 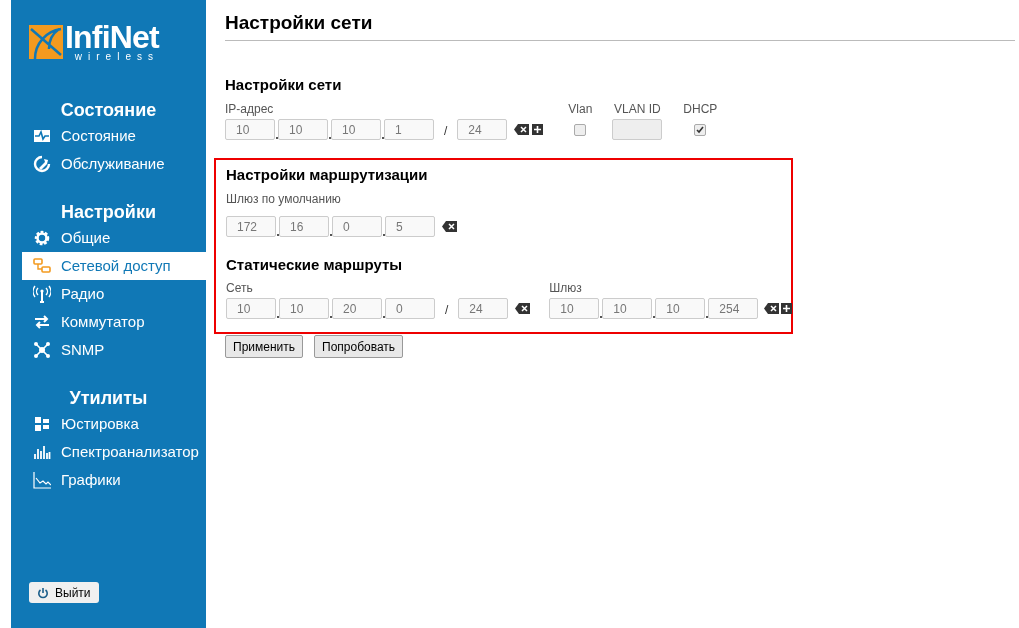 I want to click on network-octet-field: 0, so click(x=410, y=308).